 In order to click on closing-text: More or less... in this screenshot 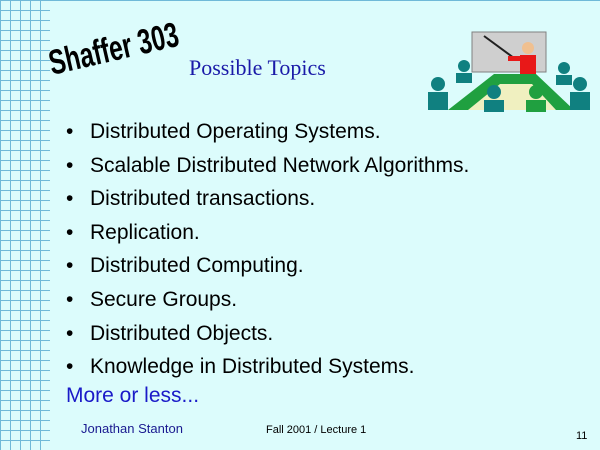, I will do `click(133, 395)`.